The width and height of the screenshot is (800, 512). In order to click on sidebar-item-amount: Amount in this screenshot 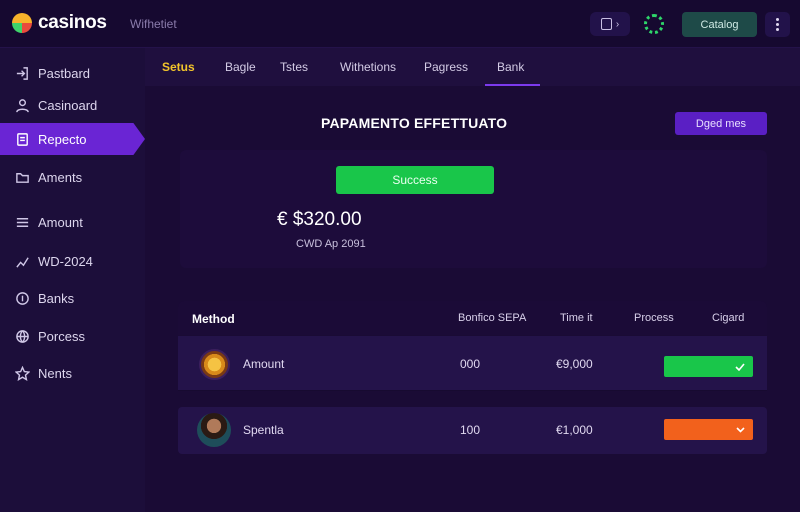, I will do `click(72, 222)`.